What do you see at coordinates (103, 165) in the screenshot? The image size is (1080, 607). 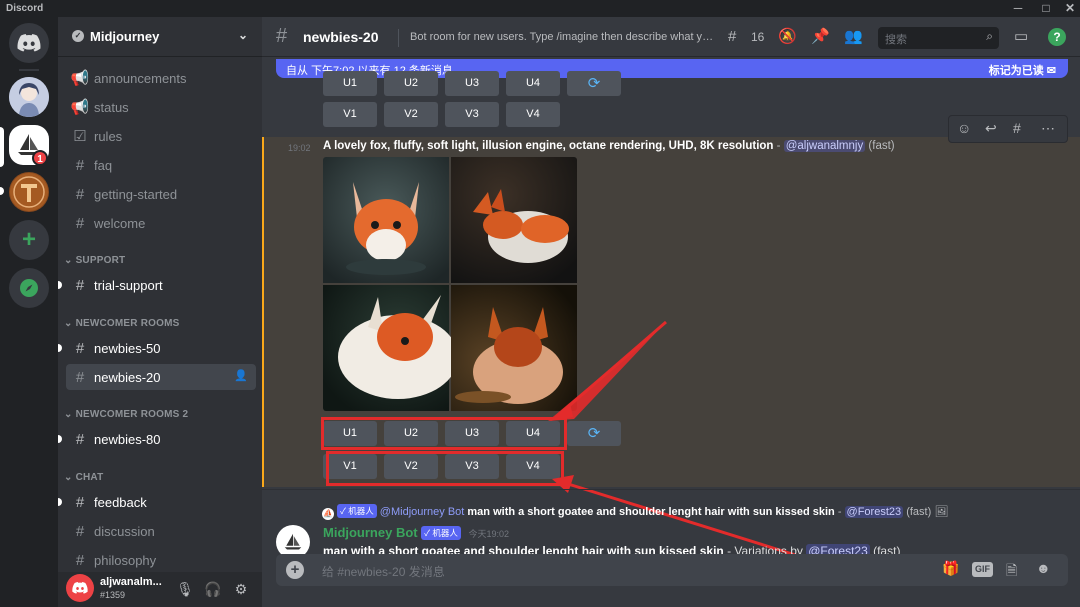 I see `channel-label: faq` at bounding box center [103, 165].